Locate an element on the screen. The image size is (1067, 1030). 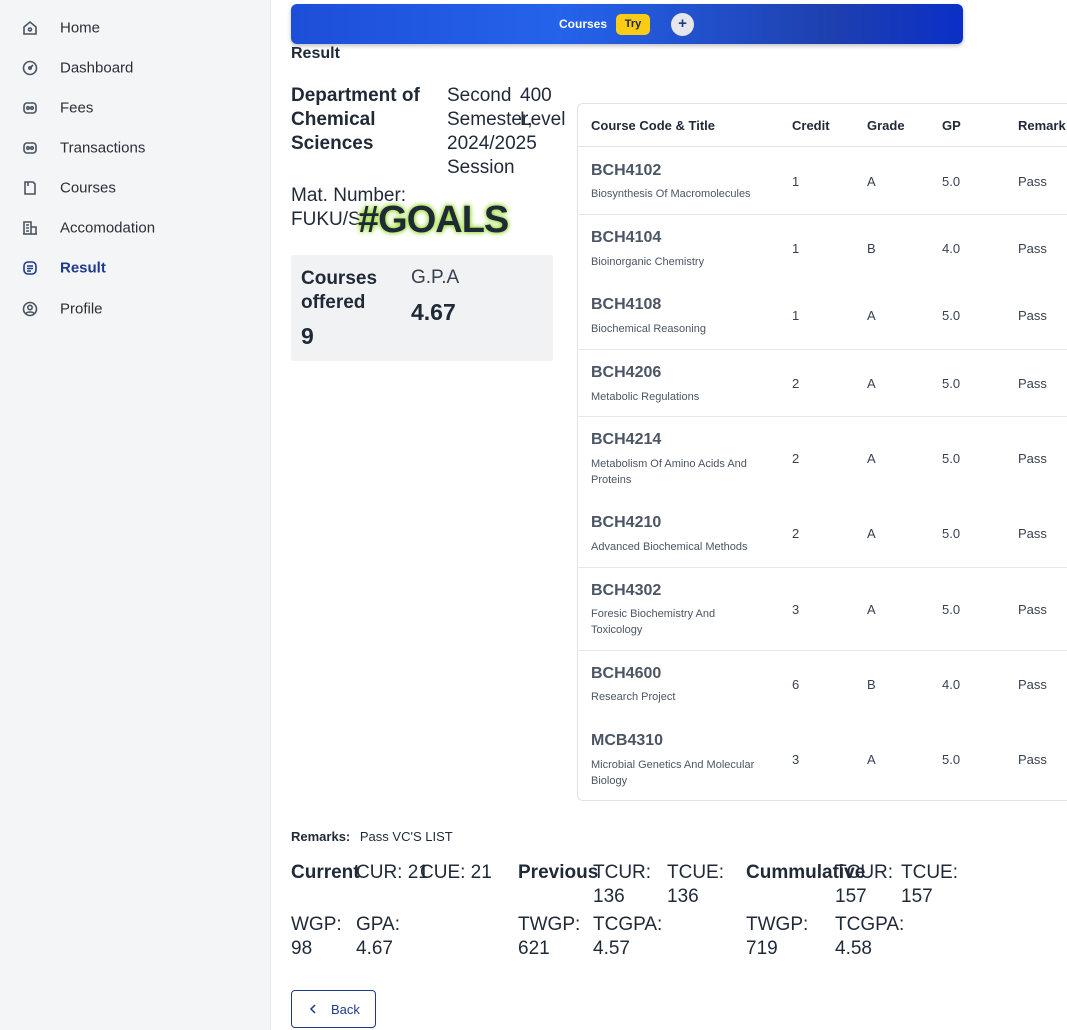
table-row: BCH4600 Research Project 6 B 4.0 Pass is located at coordinates (822, 684).